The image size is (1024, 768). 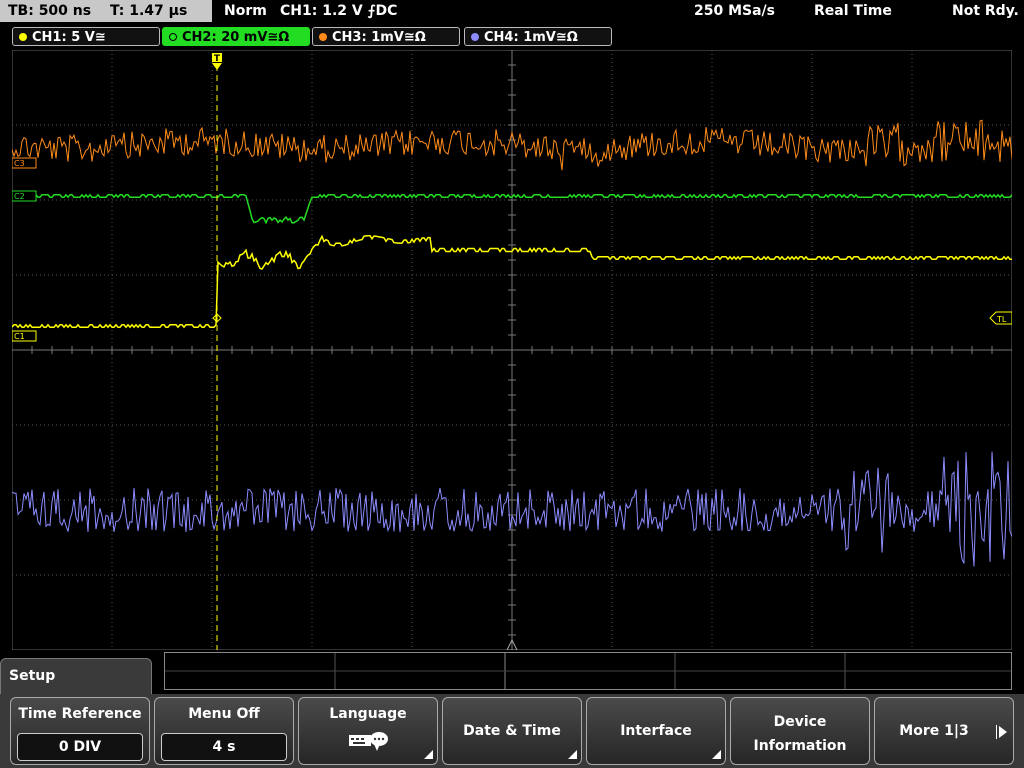 I want to click on menu-title-tab: Setup, so click(x=76, y=677).